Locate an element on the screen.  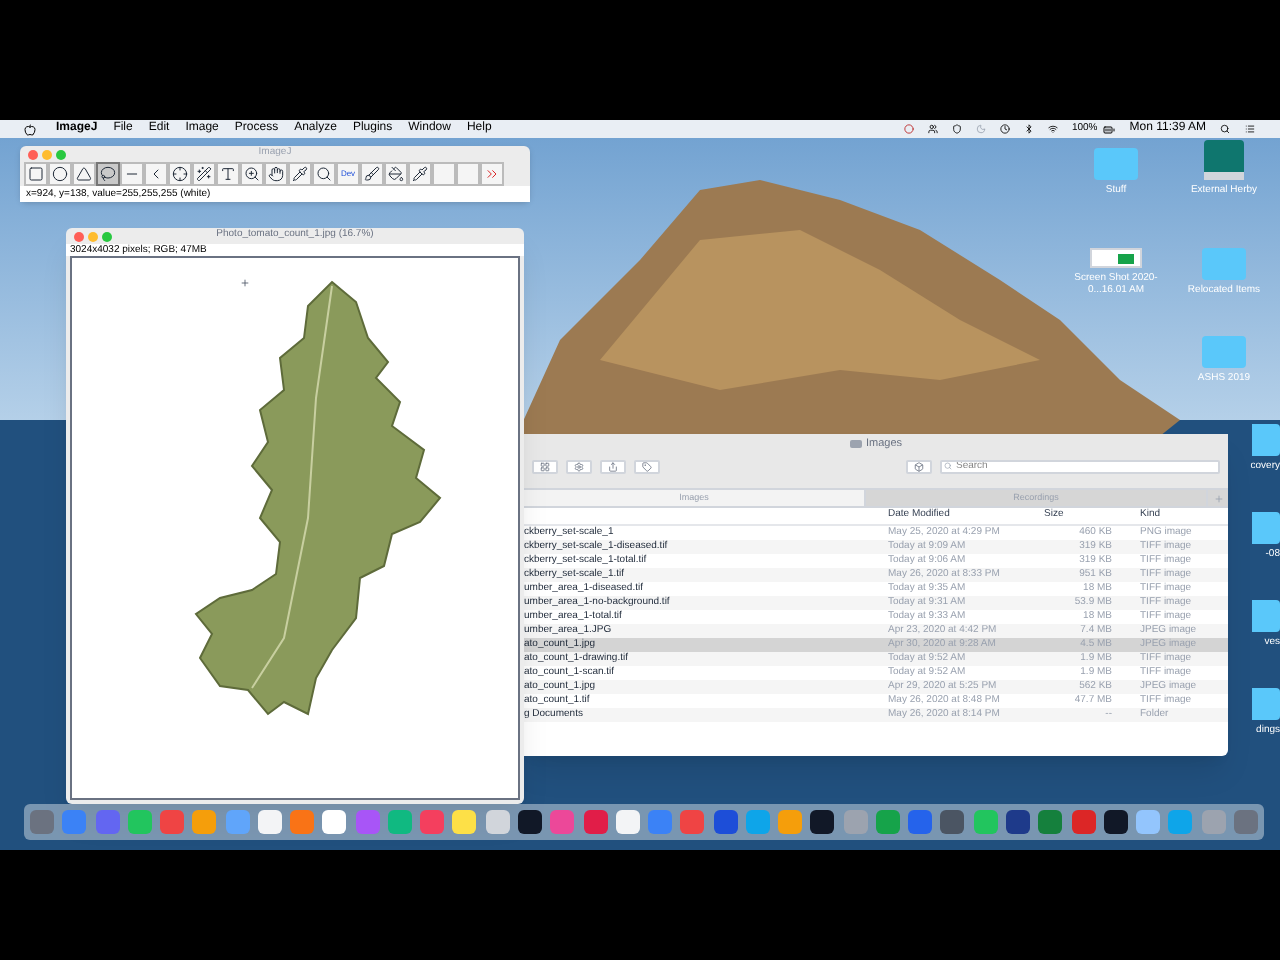
wand-icon is located at coordinates (204, 174).